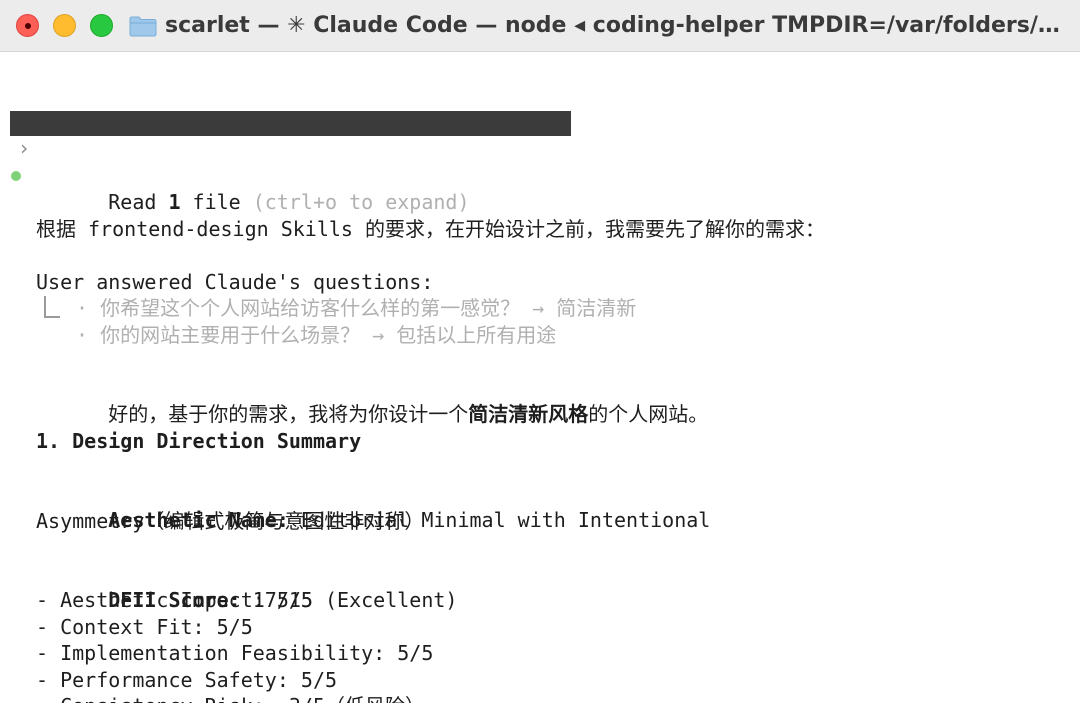 Image resolution: width=1080 pixels, height=703 pixels. I want to click on expand-hint: (ctrl+o to expand), so click(361, 202).